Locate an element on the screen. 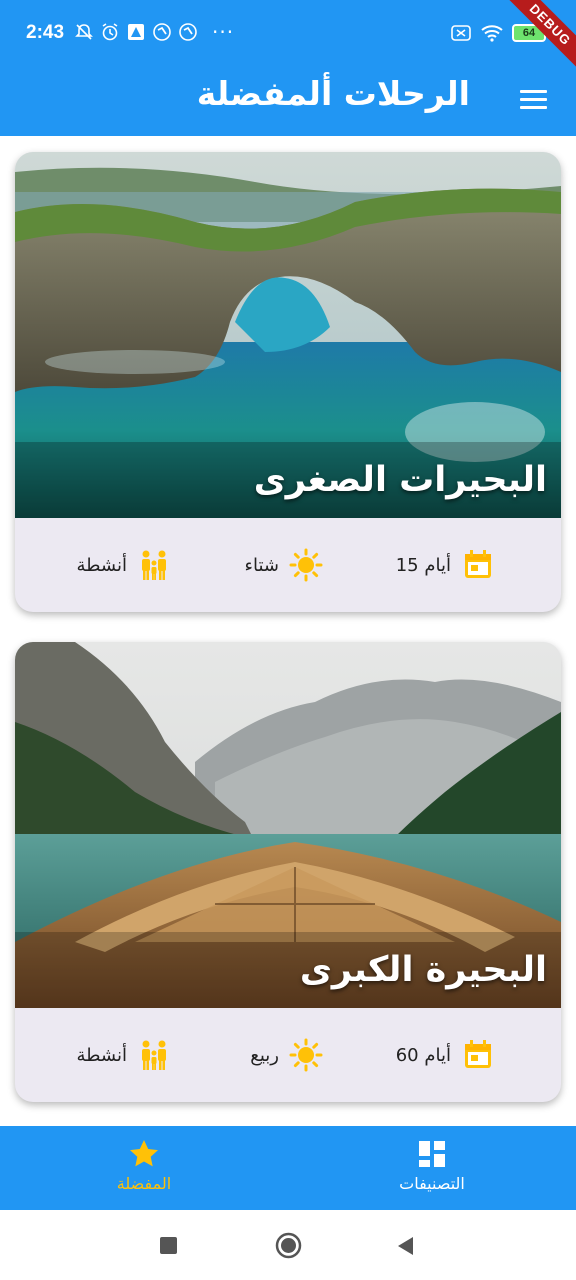  duration-label: 60 أيام is located at coordinates (423, 1055).